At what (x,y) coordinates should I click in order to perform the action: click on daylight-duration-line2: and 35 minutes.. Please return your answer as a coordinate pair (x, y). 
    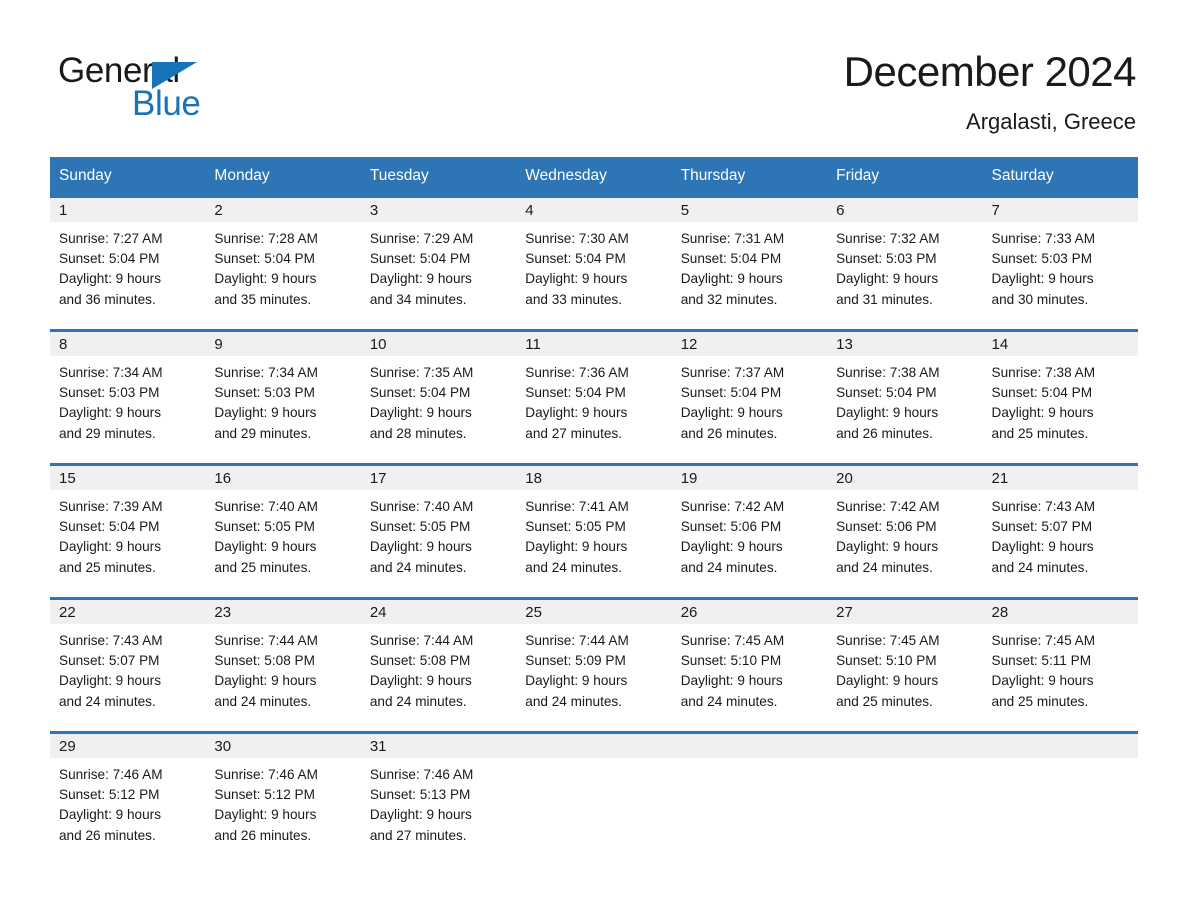
    Looking at the image, I should click on (263, 299).